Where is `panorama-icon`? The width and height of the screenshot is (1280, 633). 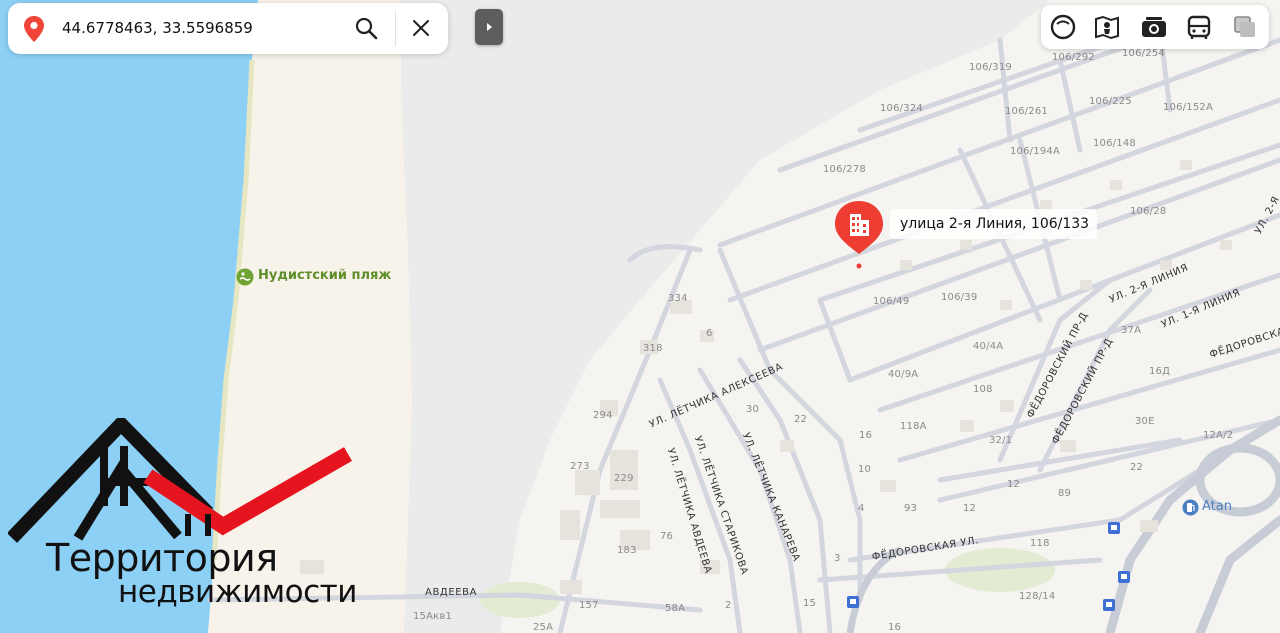 panorama-icon is located at coordinates (1107, 27).